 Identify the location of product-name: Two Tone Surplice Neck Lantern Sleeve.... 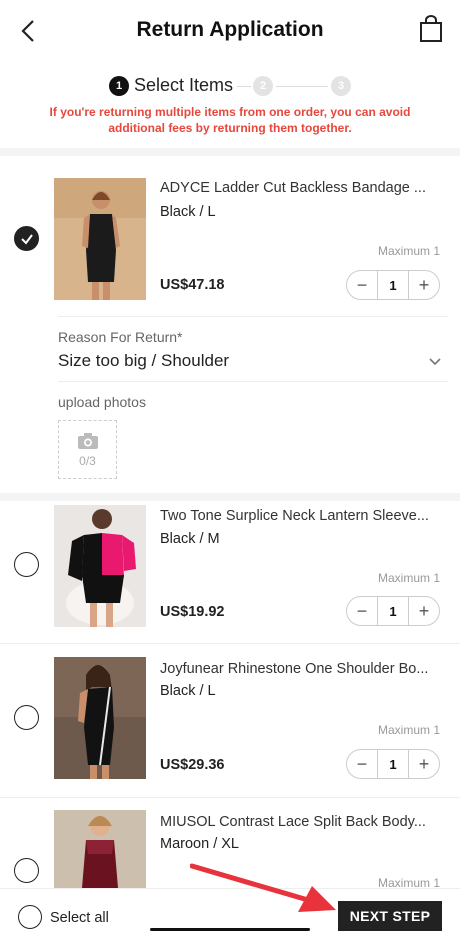
(294, 516).